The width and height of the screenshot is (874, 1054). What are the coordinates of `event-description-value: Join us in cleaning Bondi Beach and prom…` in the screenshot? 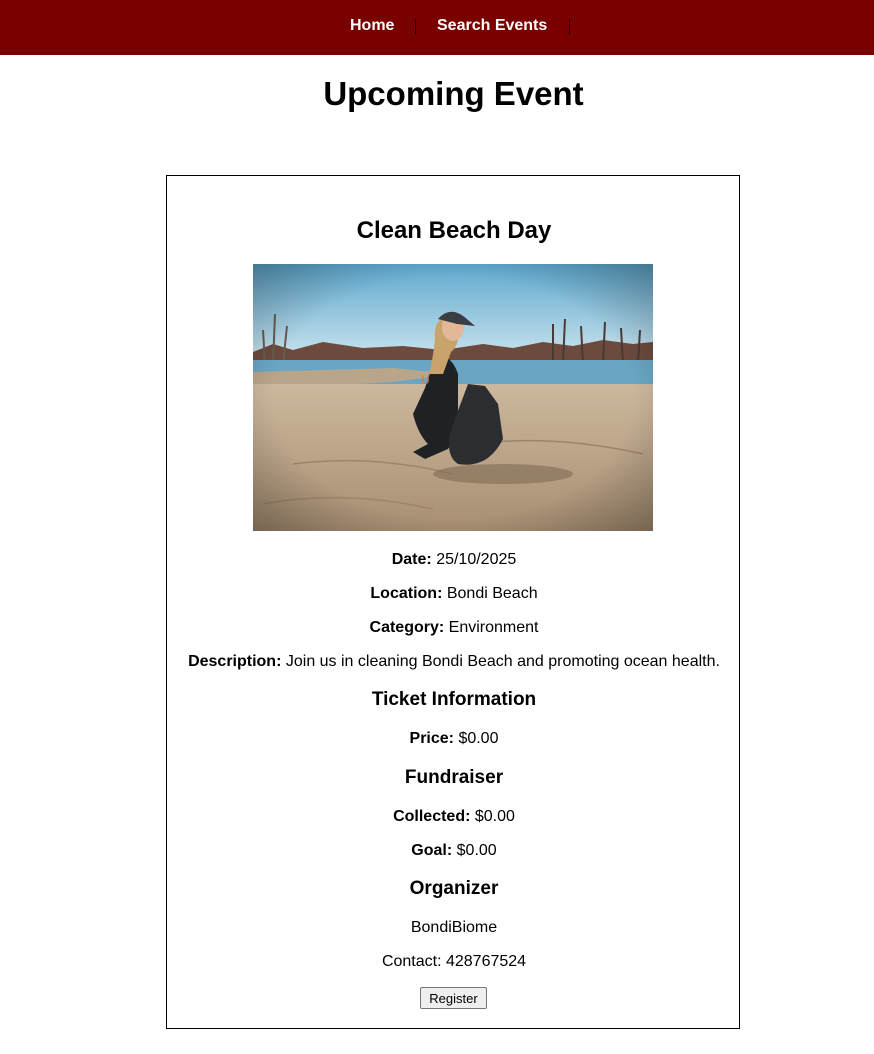 It's located at (502, 661).